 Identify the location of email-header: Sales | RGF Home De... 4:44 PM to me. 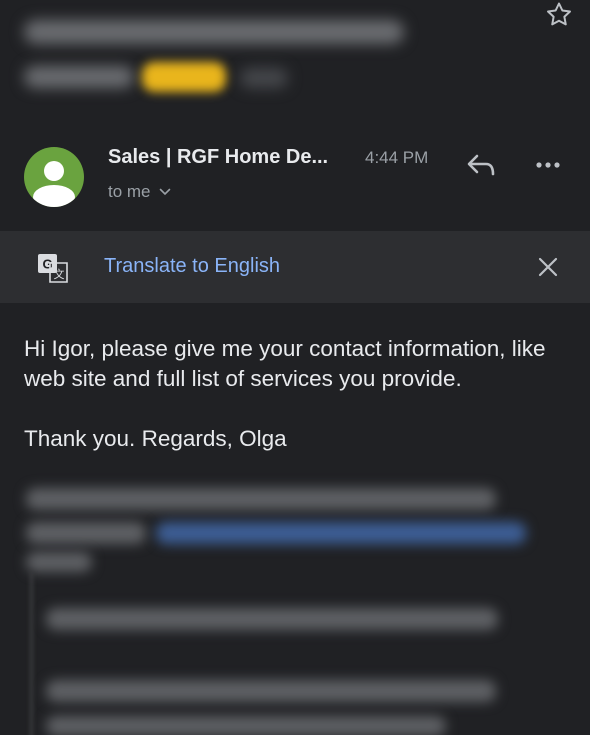
(295, 177).